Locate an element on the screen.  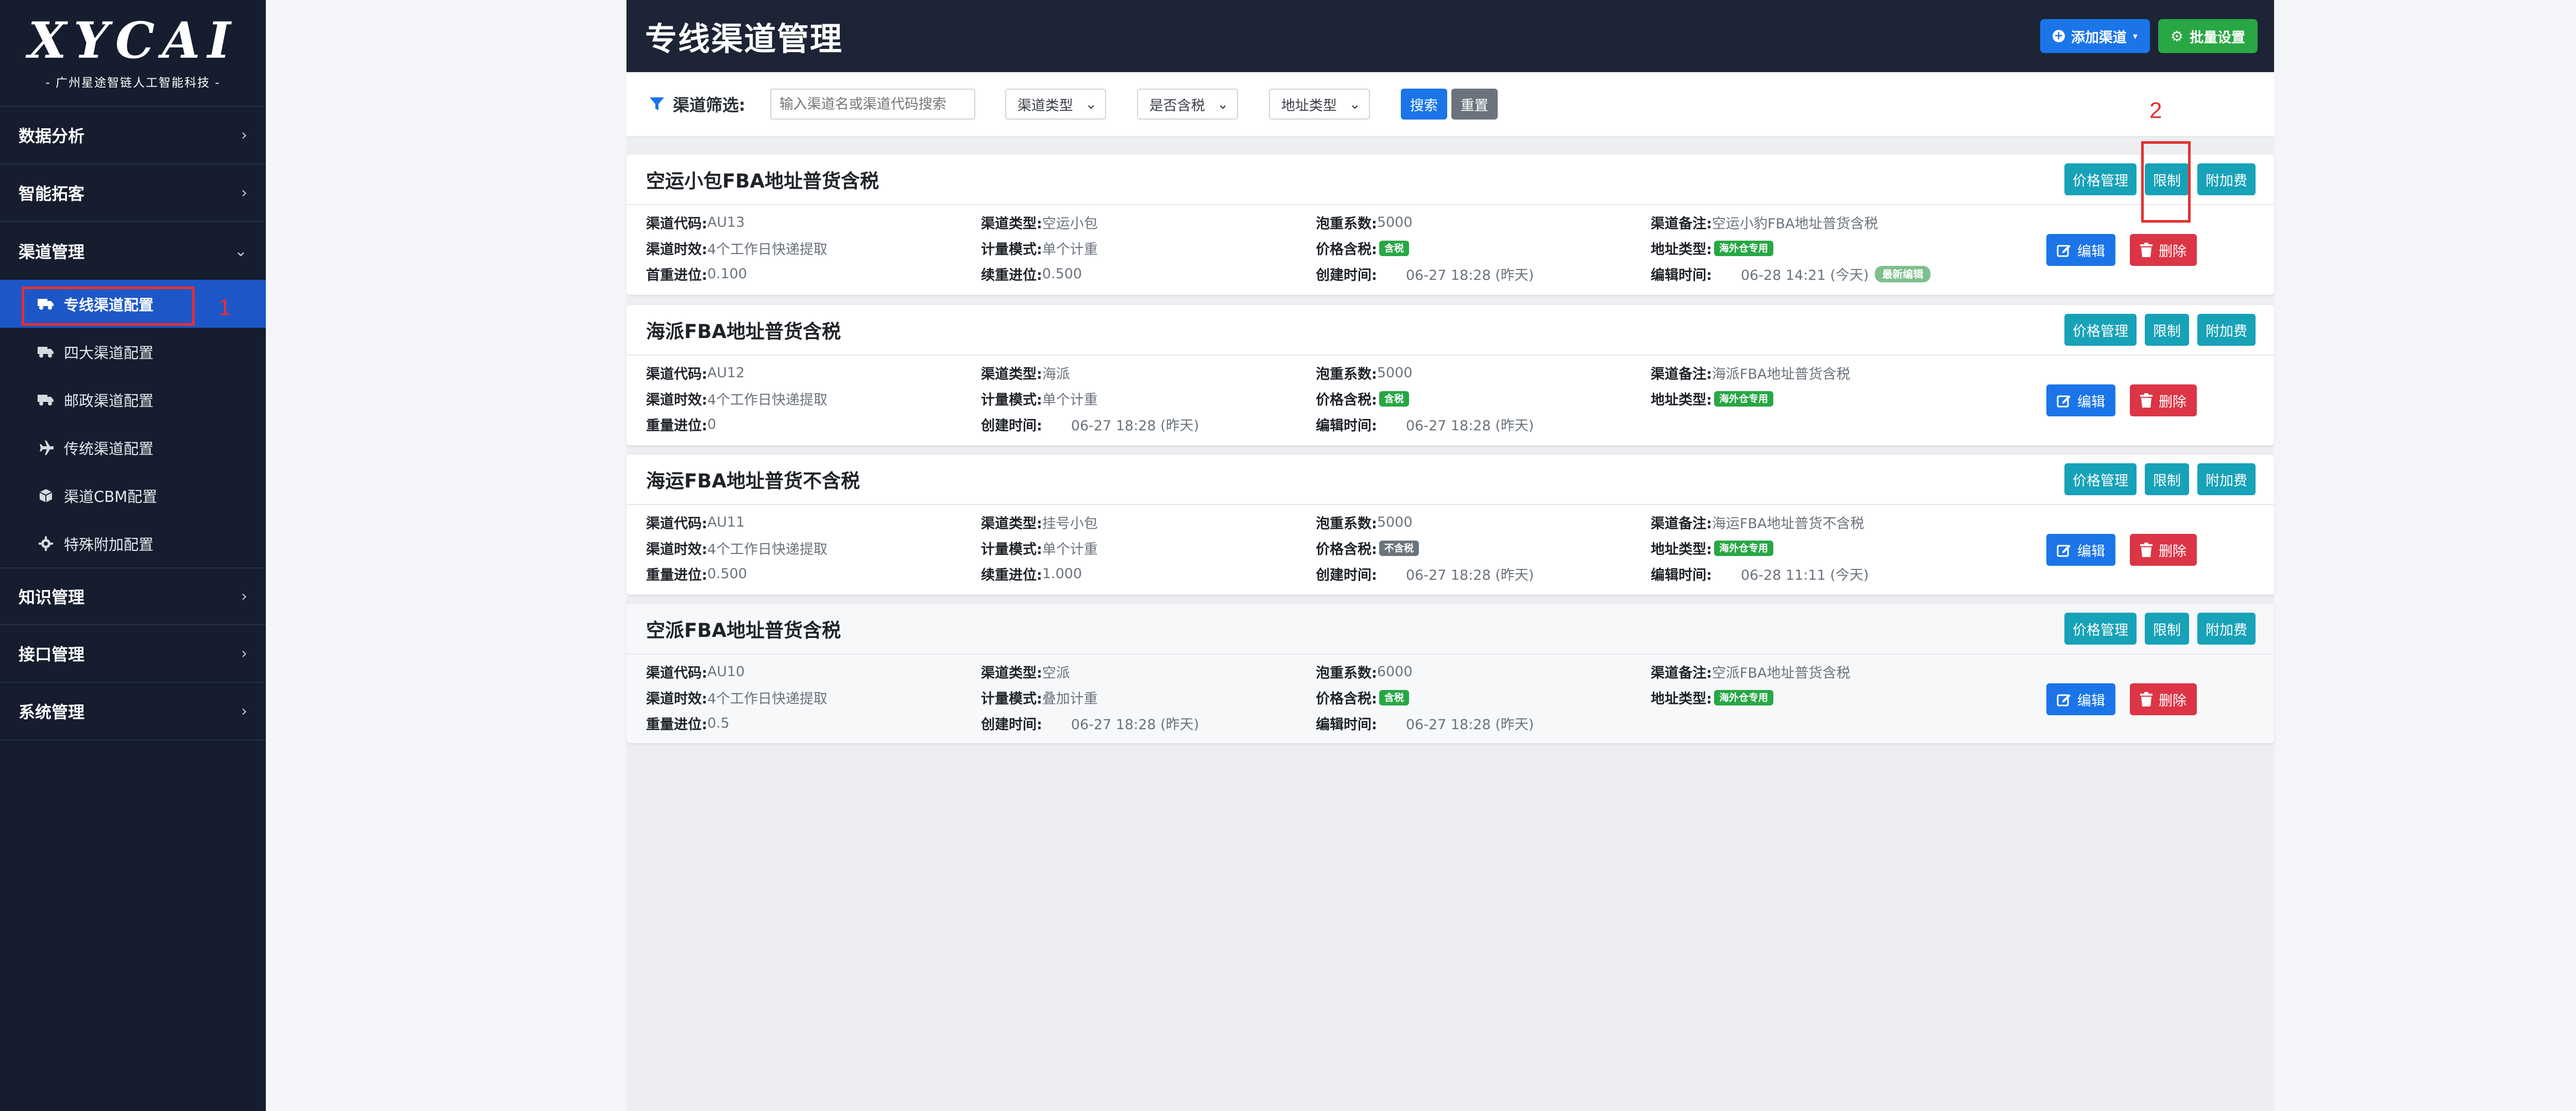
tax-select: 是否含税 ⌄ is located at coordinates (1187, 104).